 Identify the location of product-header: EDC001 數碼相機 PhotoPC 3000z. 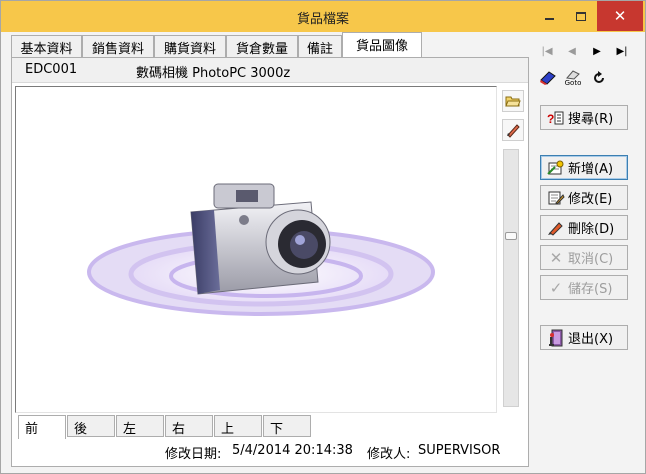
(270, 70).